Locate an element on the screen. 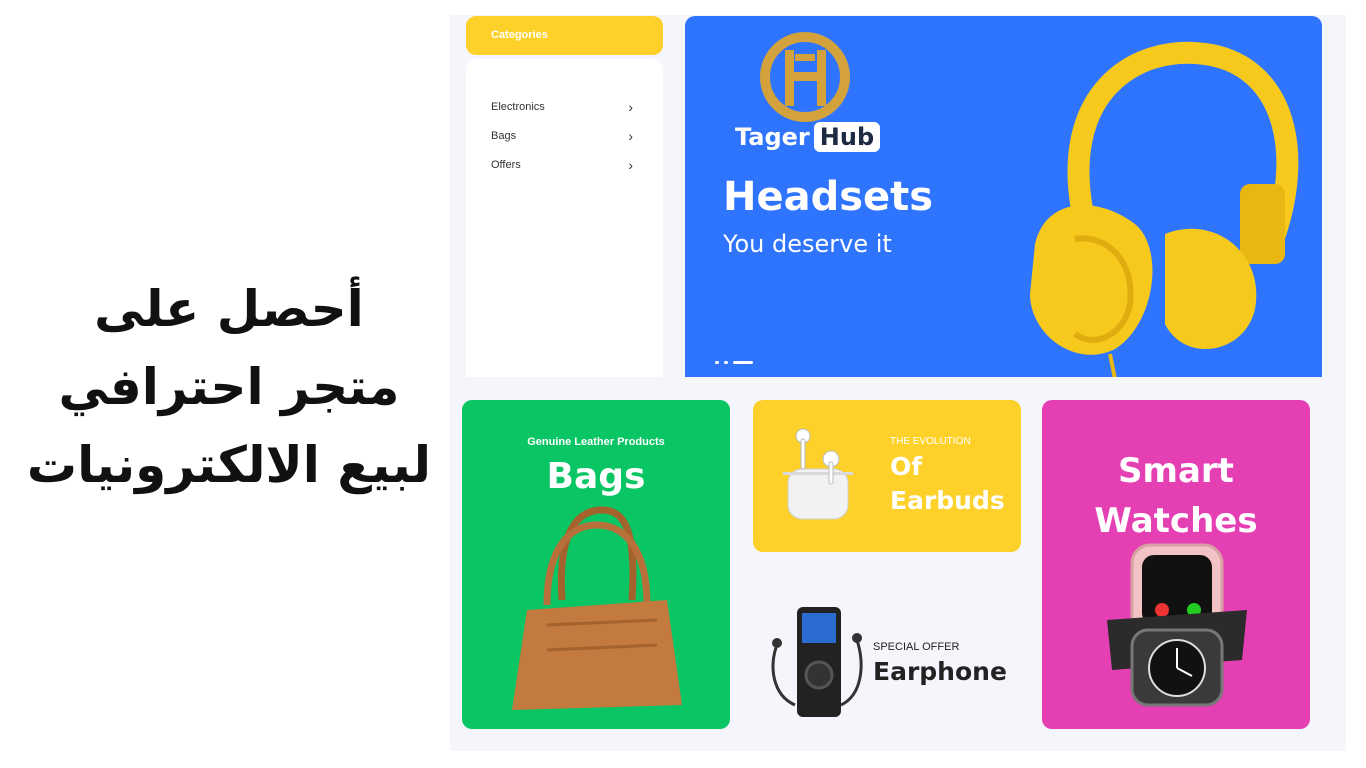 This screenshot has width=1366, height=768. brand-badge: Hub is located at coordinates (847, 137).